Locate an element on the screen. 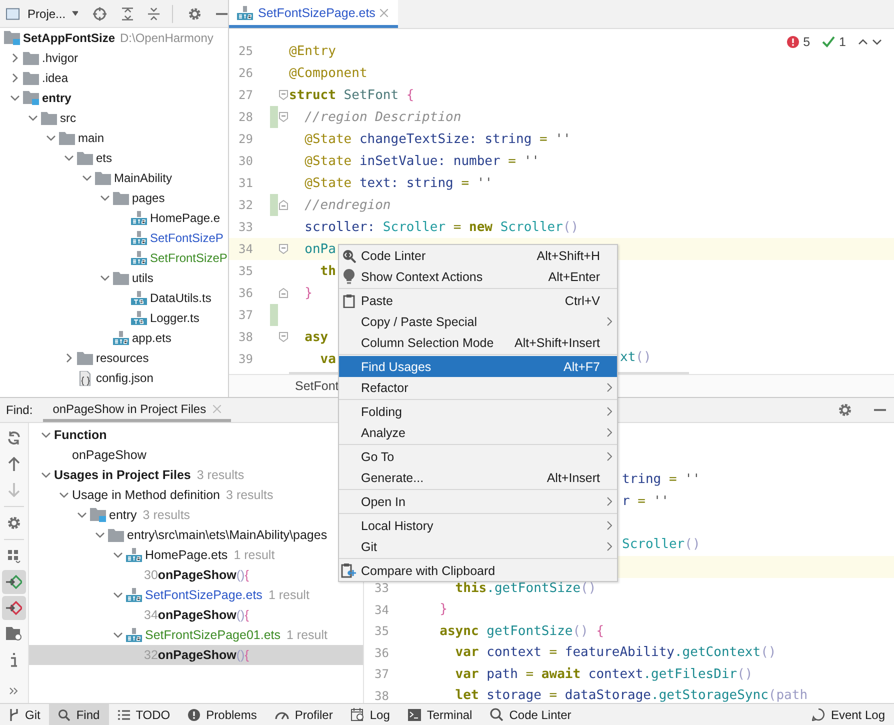 Image resolution: width=894 pixels, height=725 pixels. result-label: HomePage.ets is located at coordinates (186, 555).